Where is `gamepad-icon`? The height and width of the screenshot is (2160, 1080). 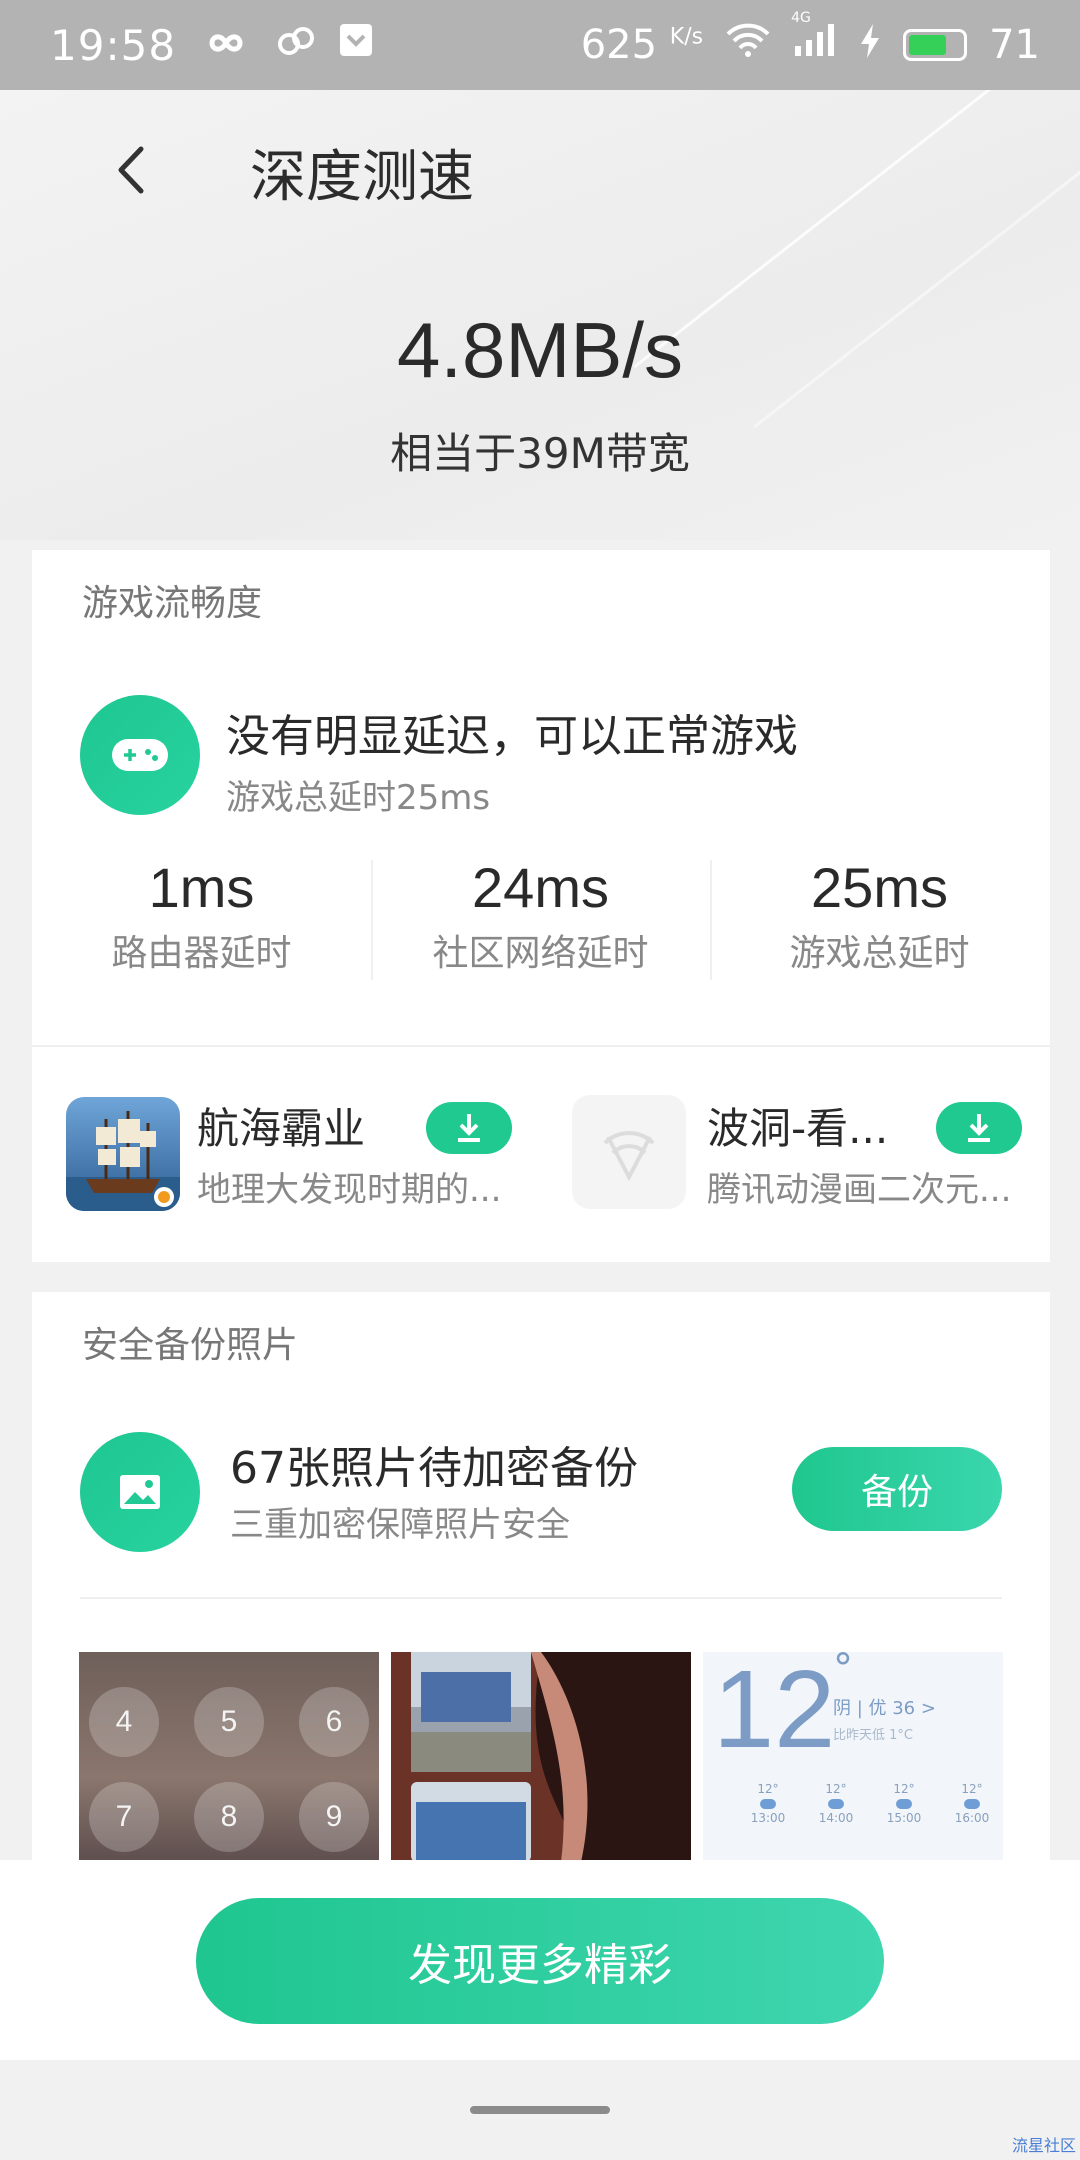 gamepad-icon is located at coordinates (140, 755).